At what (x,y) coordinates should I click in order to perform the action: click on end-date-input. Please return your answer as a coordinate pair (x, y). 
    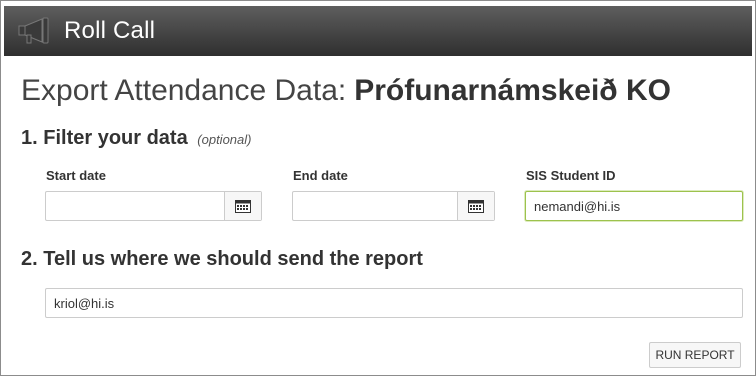
    Looking at the image, I should click on (375, 206).